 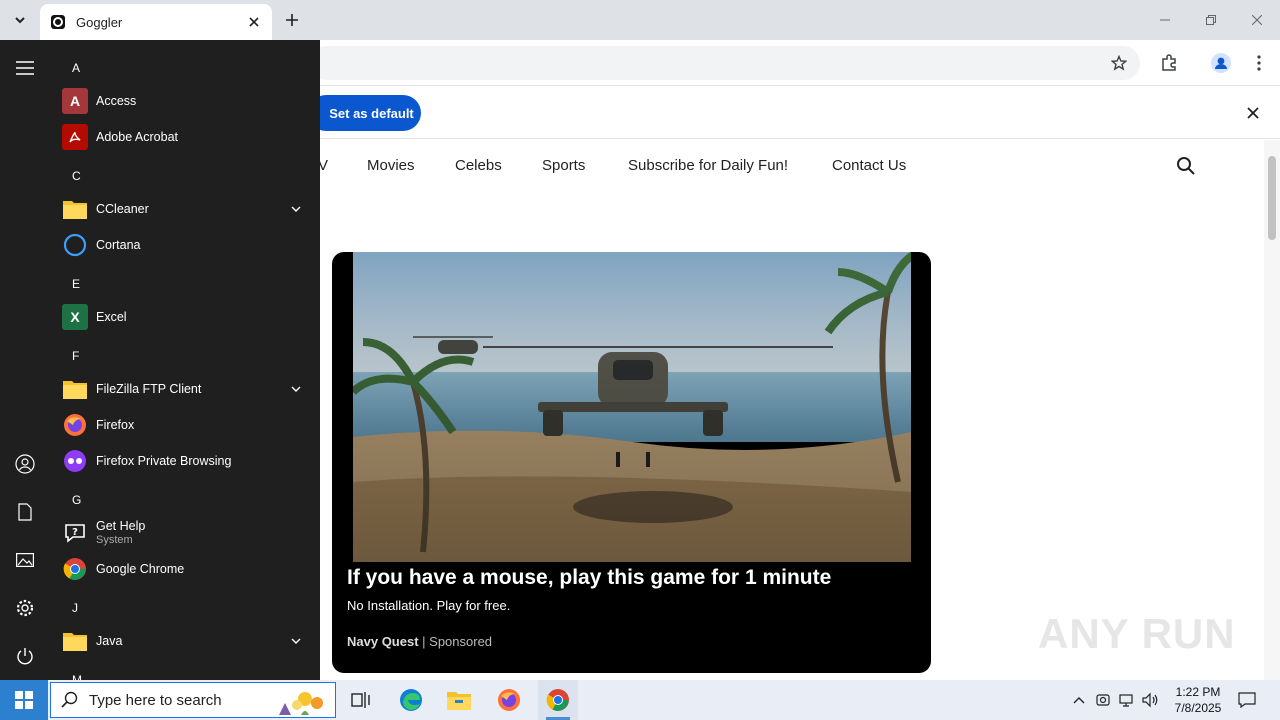 What do you see at coordinates (164, 461) in the screenshot?
I see `app-label: Firefox Private Browsing` at bounding box center [164, 461].